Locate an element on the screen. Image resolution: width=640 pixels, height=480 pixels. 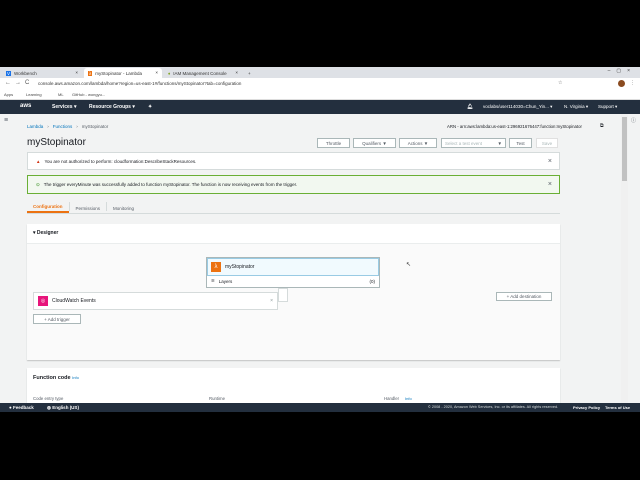
trigger-node-cloudwatch: ◎ CloudWatch Events × is located at coordinates (155, 301).